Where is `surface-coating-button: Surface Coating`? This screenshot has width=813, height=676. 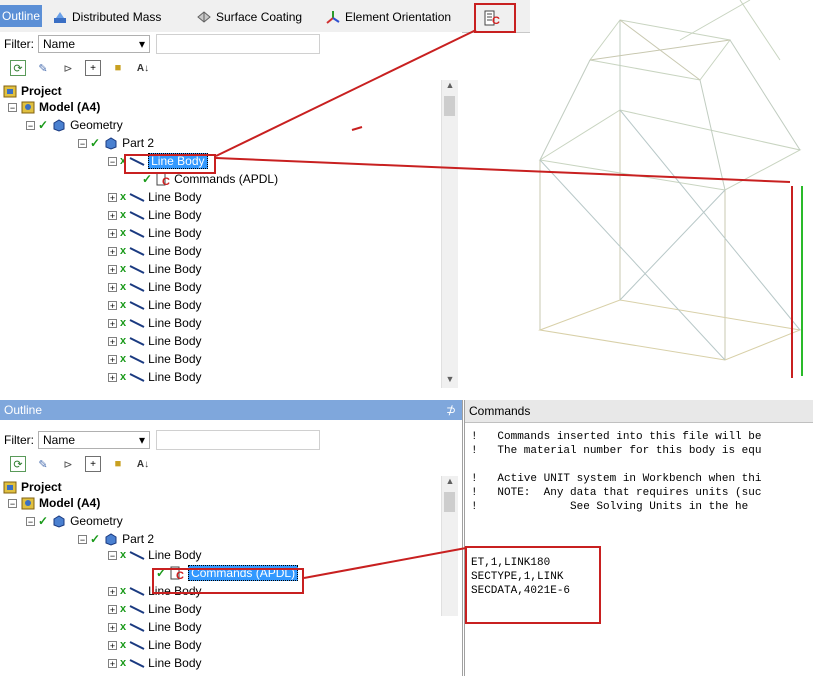
surface-coating-button: Surface Coating is located at coordinates (249, 17).